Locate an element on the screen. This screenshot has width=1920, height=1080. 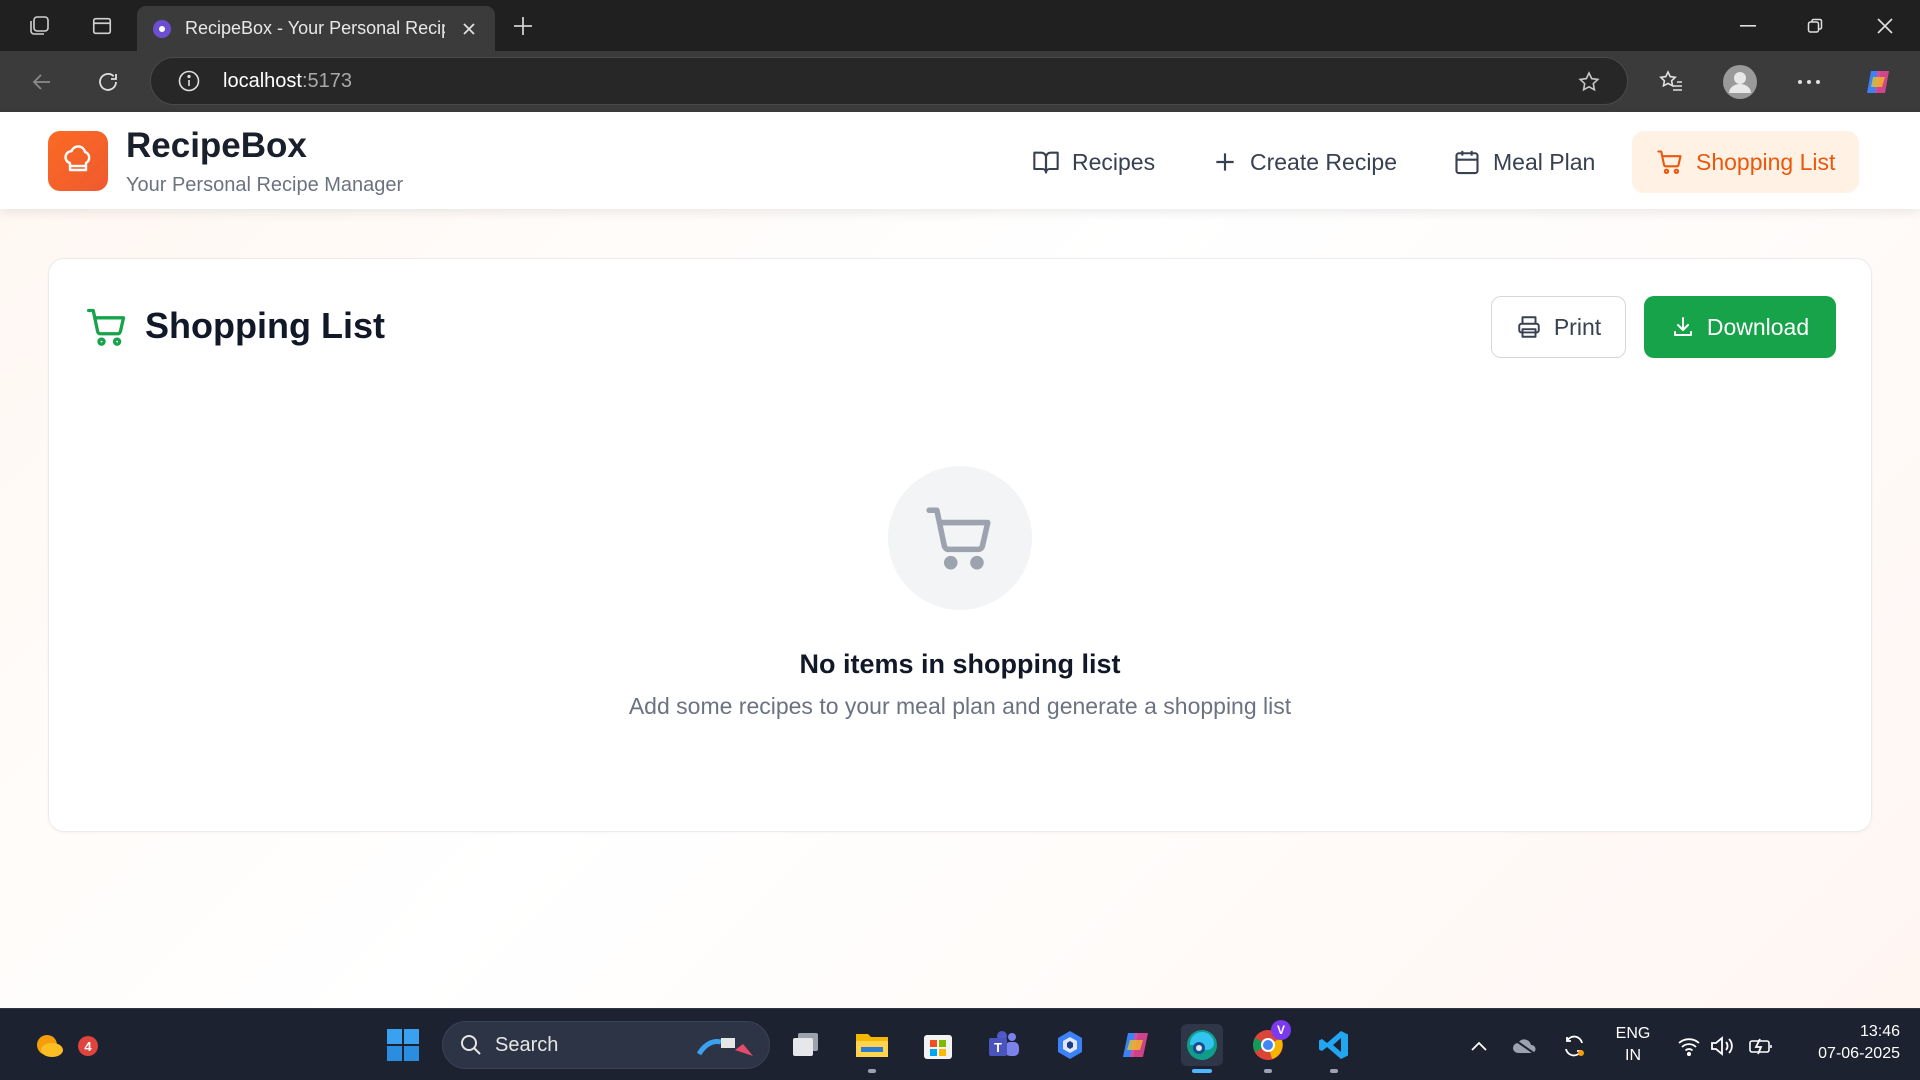
back-arrow-icon is located at coordinates (42, 82).